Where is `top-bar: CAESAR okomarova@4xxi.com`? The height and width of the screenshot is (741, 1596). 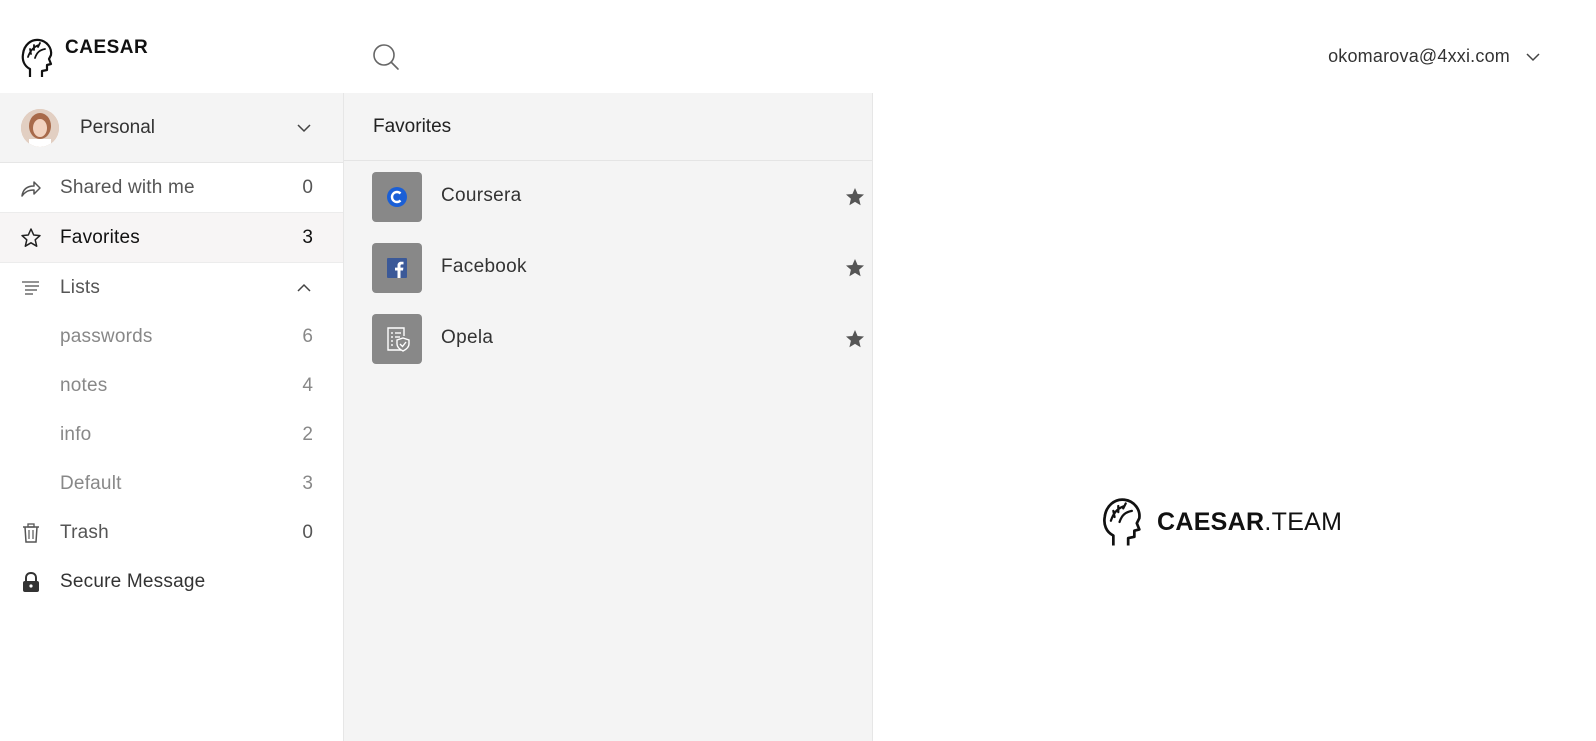
top-bar: CAESAR okomarova@4xxi.com is located at coordinates (798, 47).